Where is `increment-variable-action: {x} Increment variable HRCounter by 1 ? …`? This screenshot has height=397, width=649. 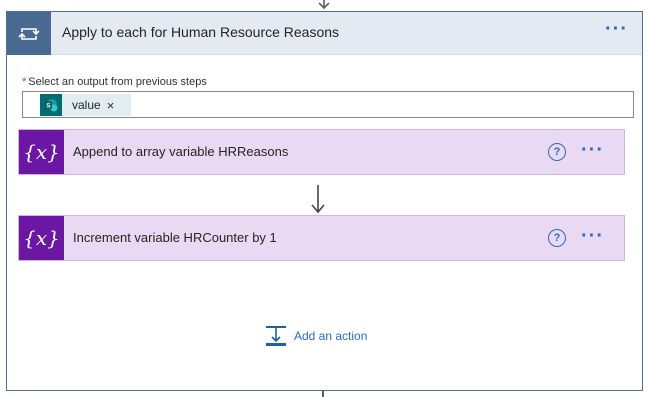 increment-variable-action: {x} Increment variable HRCounter by 1 ? … is located at coordinates (321, 238).